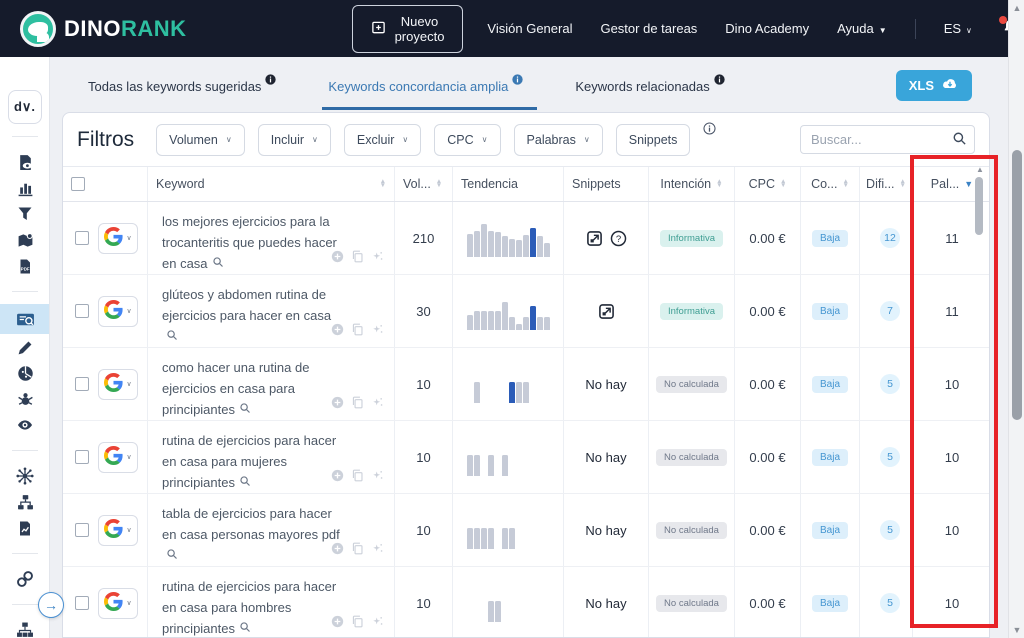  Describe the element at coordinates (979, 206) in the screenshot. I see `table-scrollbar-thumb` at that location.